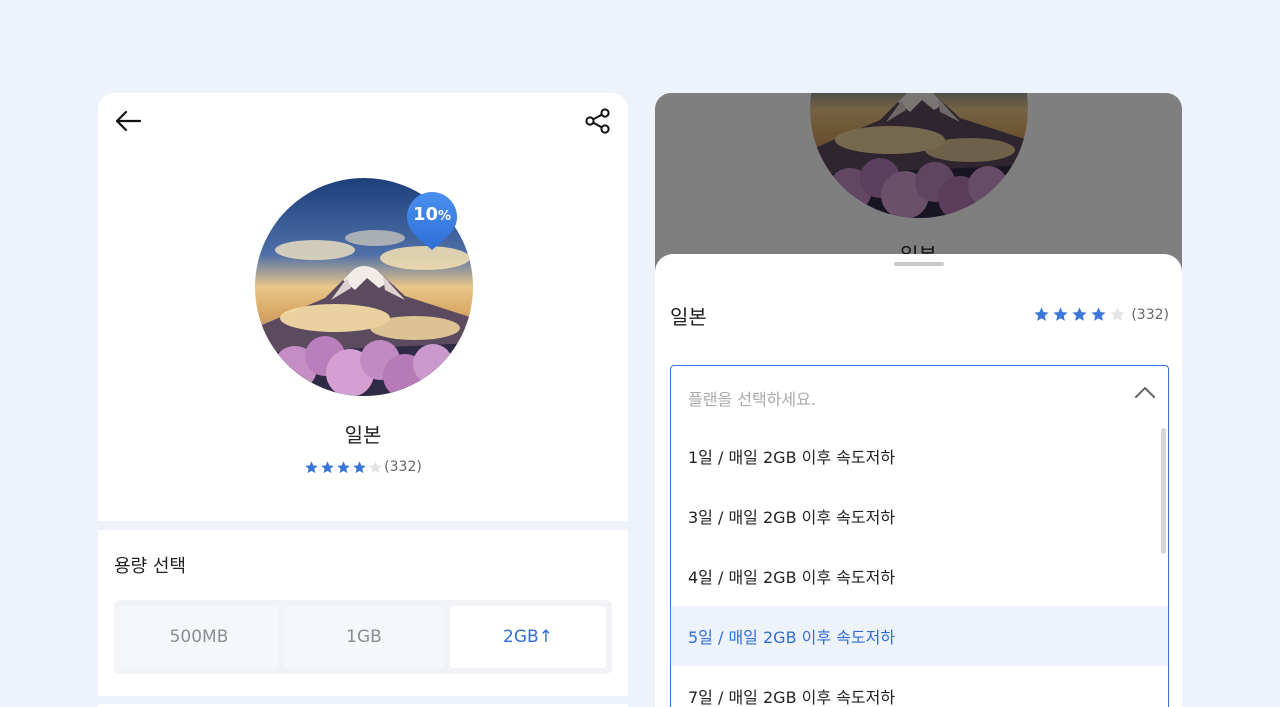 This screenshot has width=1280, height=707. I want to click on capacity-option-2gb: 2GB↑, so click(528, 637).